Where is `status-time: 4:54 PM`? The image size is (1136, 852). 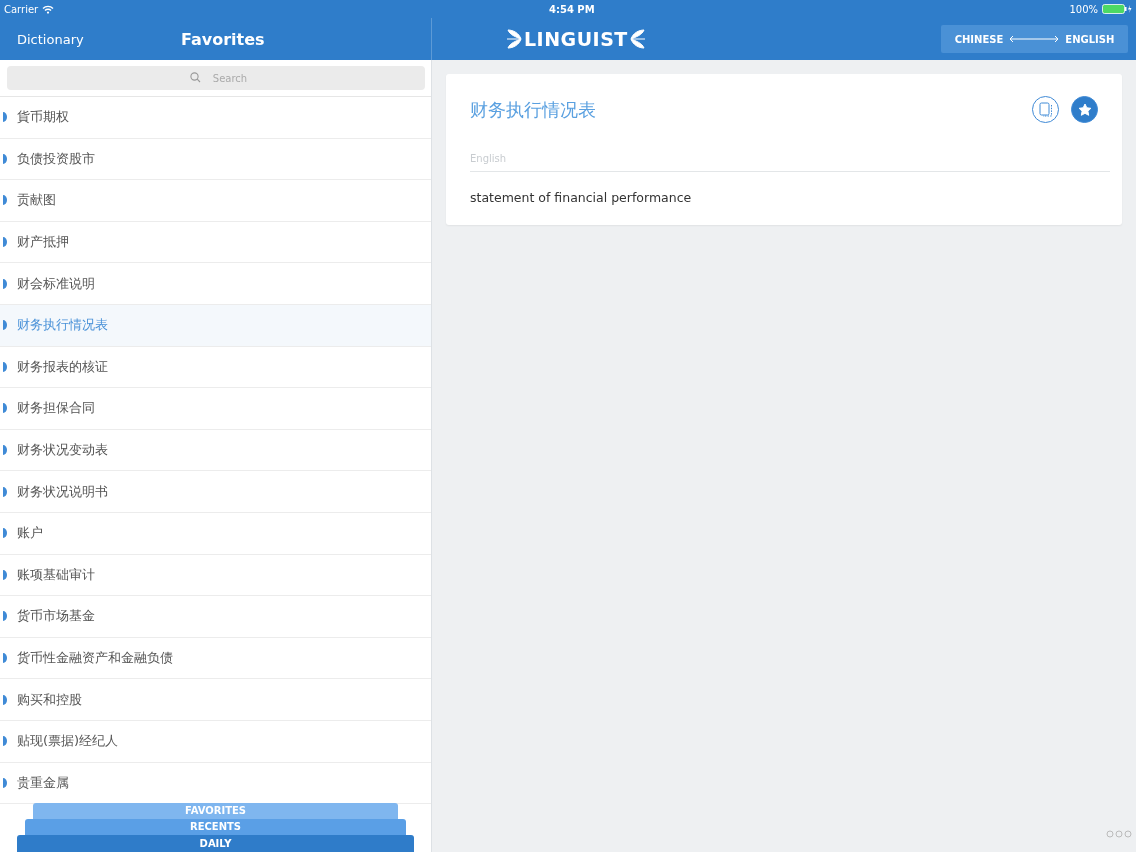
status-time: 4:54 PM is located at coordinates (572, 9).